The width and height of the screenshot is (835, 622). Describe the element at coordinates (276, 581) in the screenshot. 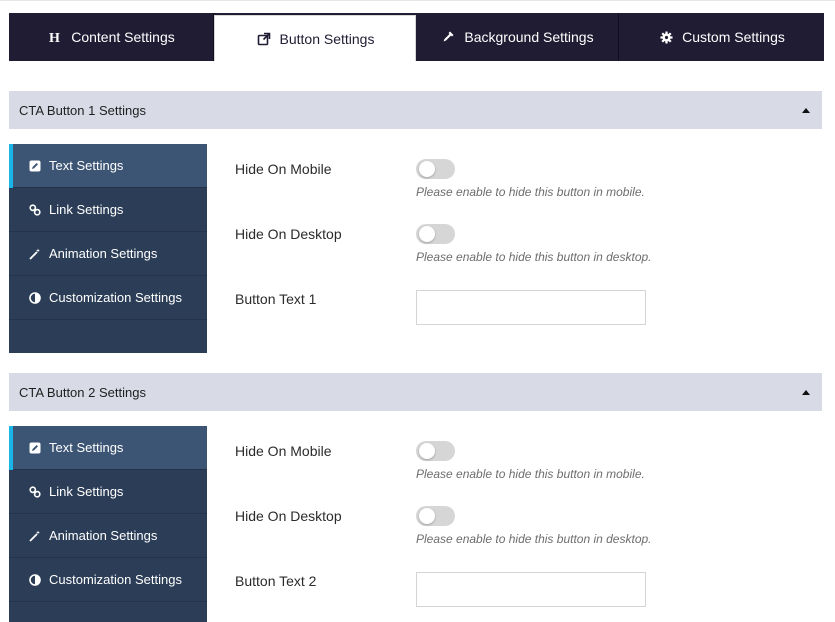

I see `button-text-label: Button Text 2` at that location.